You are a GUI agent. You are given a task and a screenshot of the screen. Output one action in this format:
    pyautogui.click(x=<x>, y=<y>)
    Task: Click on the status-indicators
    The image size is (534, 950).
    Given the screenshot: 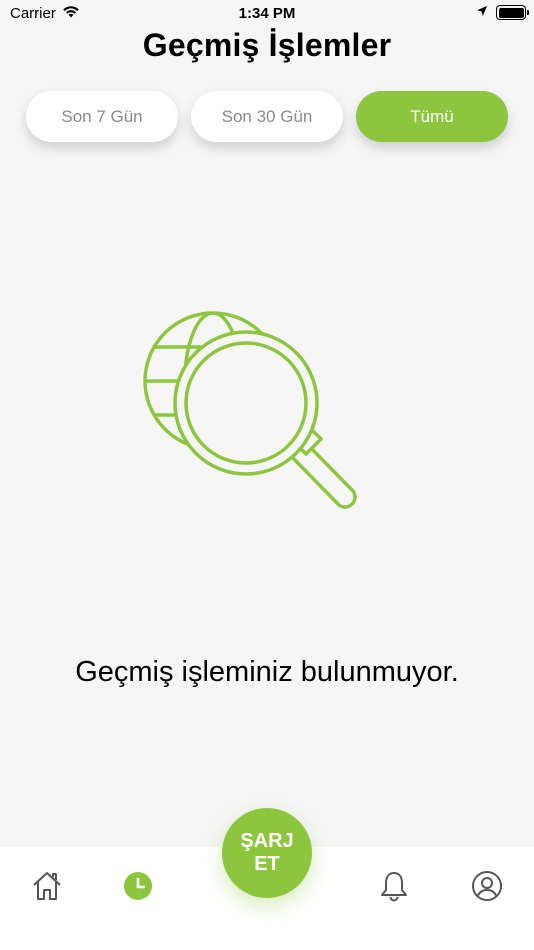 What is the action you would take?
    pyautogui.click(x=502, y=12)
    